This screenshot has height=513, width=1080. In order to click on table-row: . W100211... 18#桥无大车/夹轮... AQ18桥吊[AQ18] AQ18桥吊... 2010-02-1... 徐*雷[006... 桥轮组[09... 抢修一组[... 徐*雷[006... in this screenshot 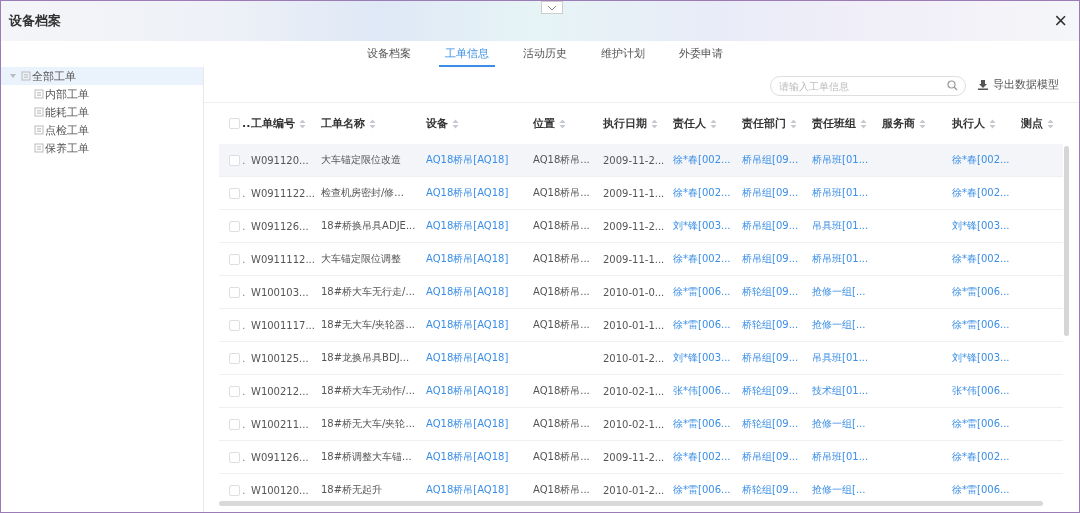, I will do `click(641, 424)`.